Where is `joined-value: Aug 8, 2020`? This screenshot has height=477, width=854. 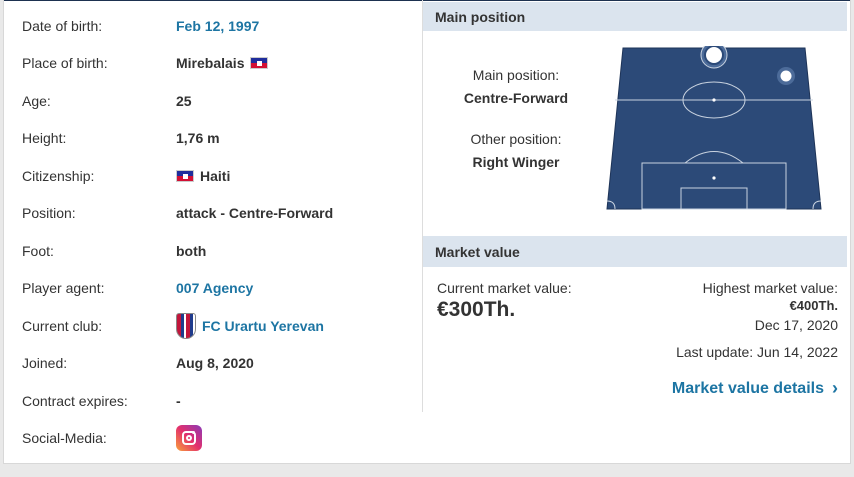
joined-value: Aug 8, 2020 is located at coordinates (215, 363).